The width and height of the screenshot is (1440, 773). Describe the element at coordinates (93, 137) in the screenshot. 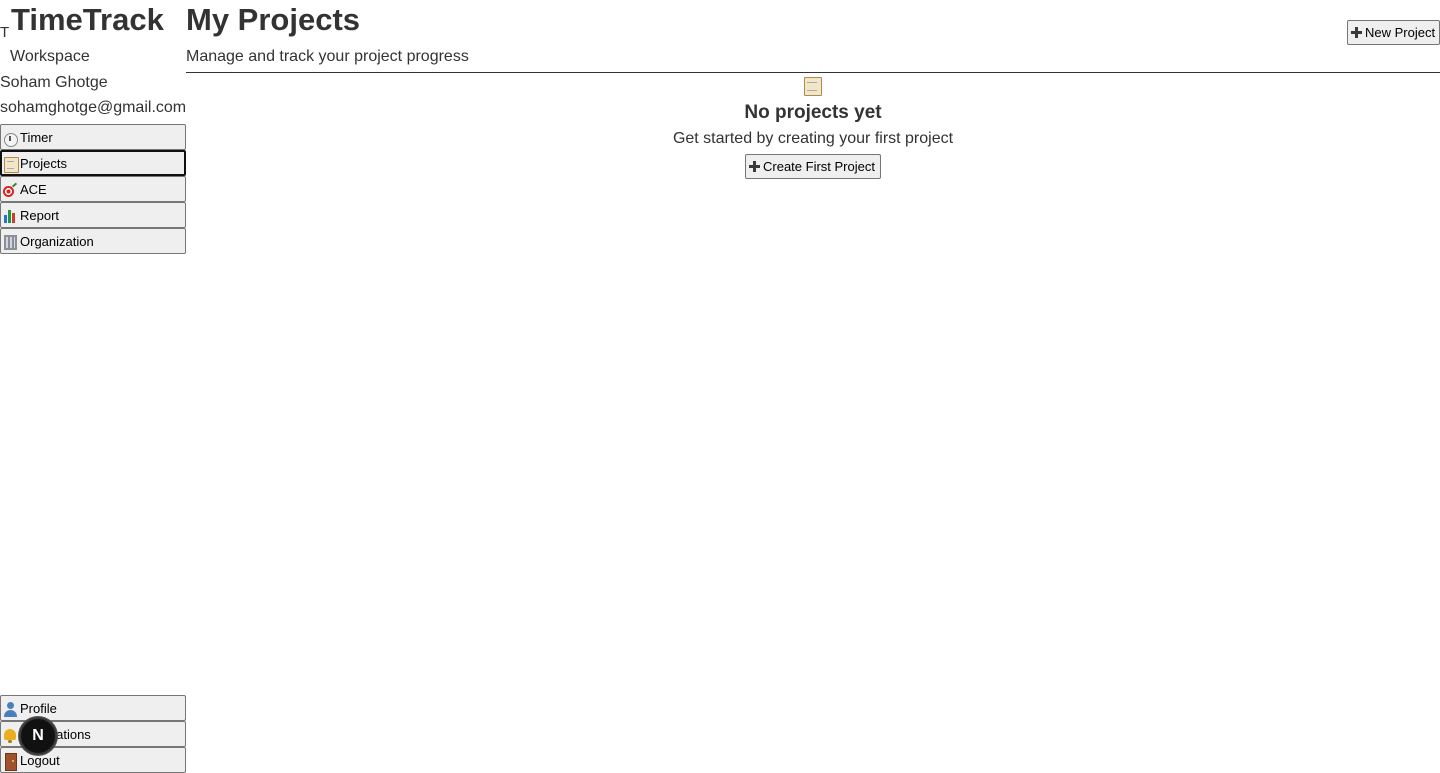

I see `nav-timer: Timer` at that location.